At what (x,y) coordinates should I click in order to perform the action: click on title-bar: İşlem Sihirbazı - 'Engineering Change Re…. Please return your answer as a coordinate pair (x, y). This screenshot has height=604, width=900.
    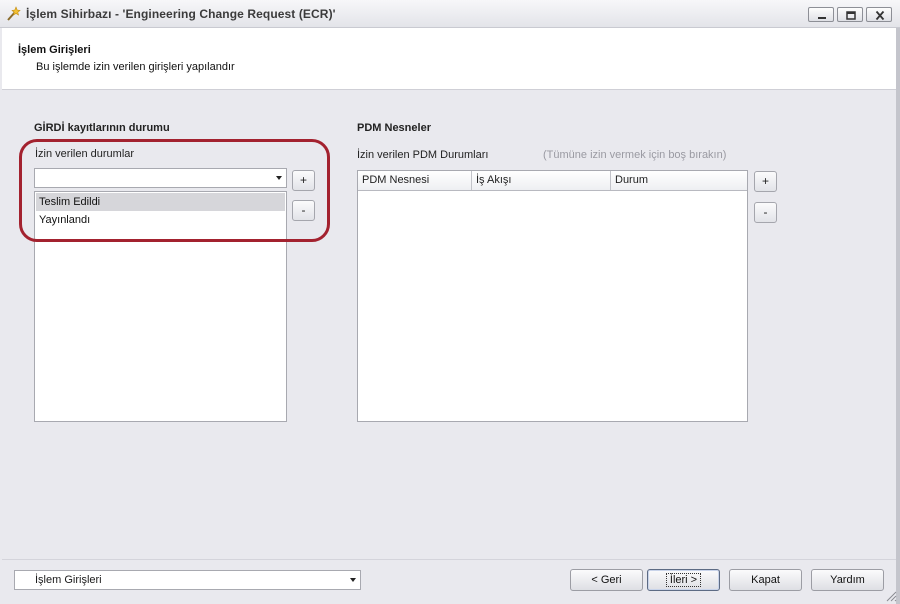
    Looking at the image, I should click on (450, 14).